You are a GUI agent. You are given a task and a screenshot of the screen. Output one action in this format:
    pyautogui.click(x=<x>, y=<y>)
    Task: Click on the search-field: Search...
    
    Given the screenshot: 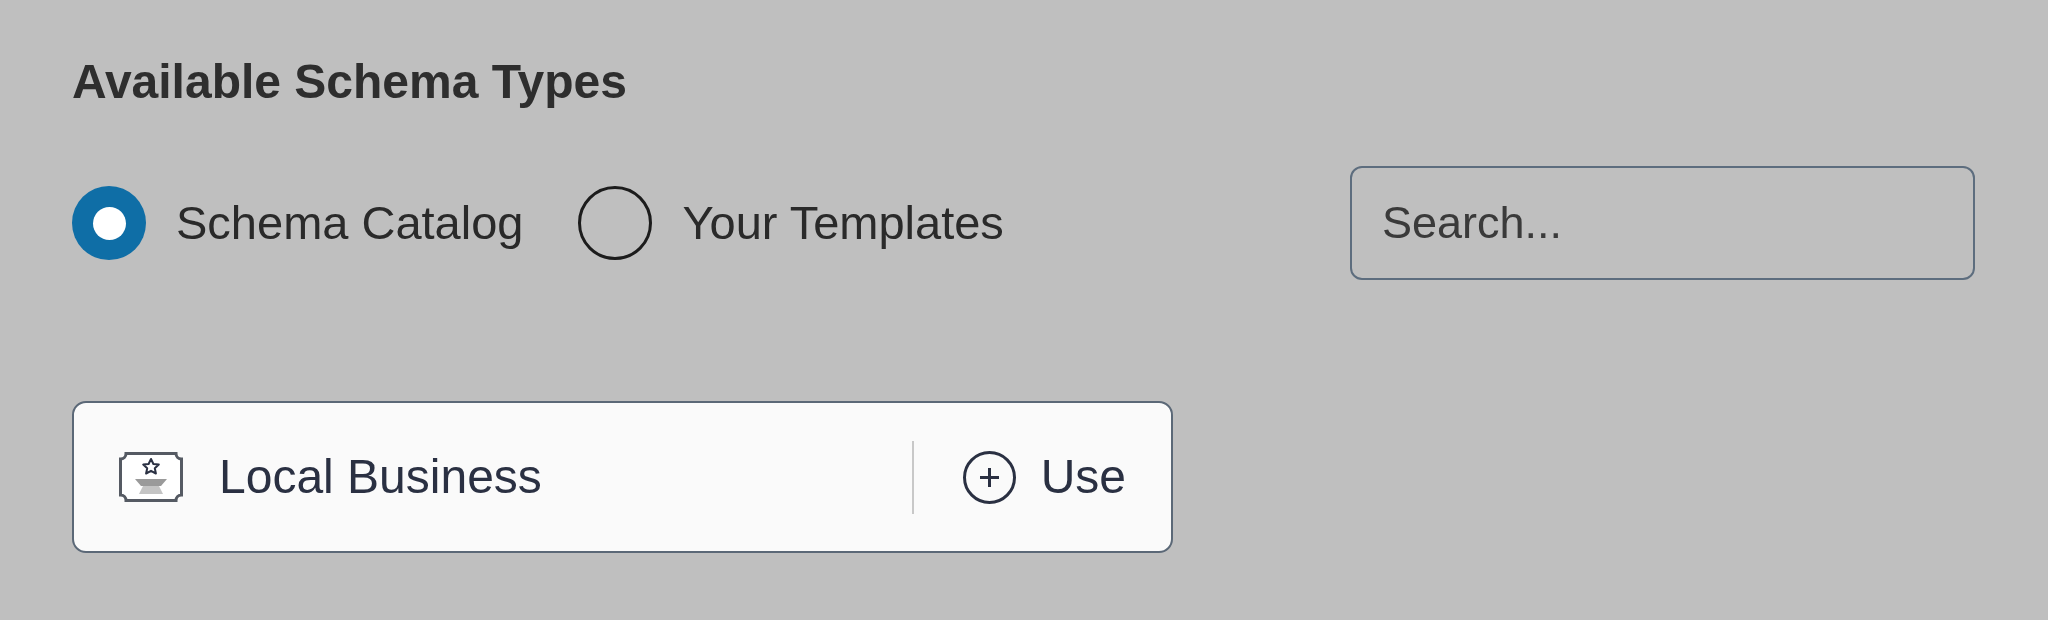 What is the action you would take?
    pyautogui.click(x=1662, y=223)
    